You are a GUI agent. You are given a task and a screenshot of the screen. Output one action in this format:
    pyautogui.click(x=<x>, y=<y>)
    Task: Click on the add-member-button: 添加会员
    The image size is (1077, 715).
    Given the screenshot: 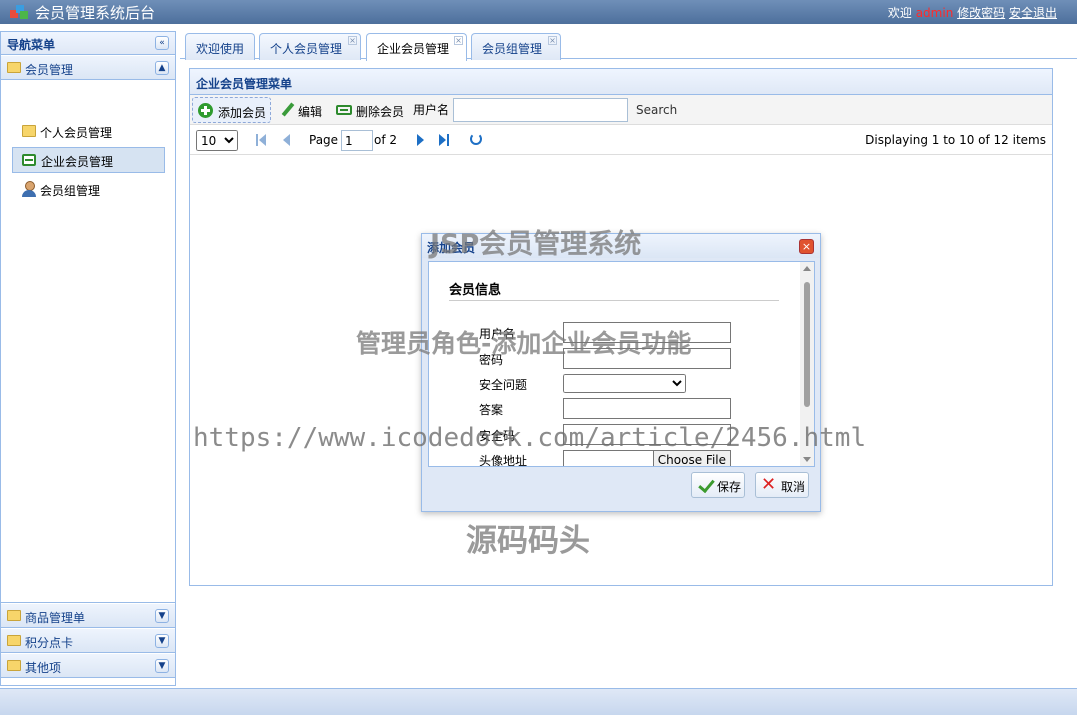 What is the action you would take?
    pyautogui.click(x=231, y=110)
    